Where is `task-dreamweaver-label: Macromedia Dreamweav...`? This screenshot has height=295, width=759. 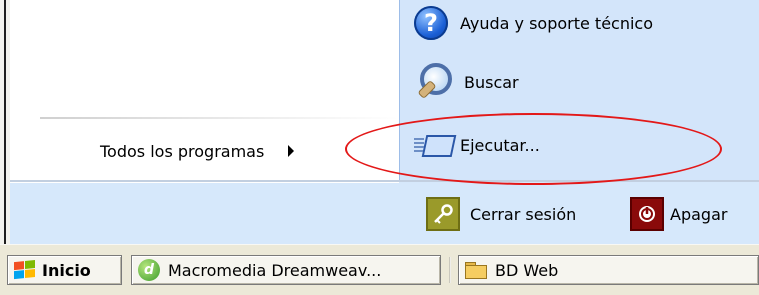 task-dreamweaver-label: Macromedia Dreamweav... is located at coordinates (275, 270).